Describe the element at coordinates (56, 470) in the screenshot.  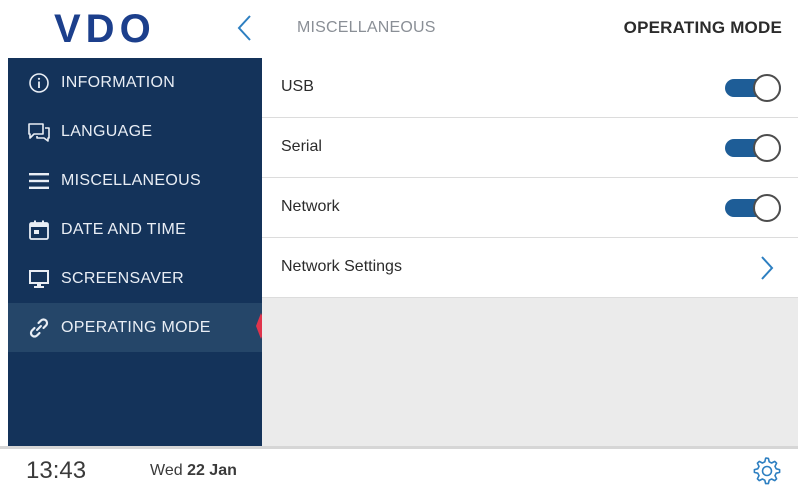
I see `clock-time: 13:43` at that location.